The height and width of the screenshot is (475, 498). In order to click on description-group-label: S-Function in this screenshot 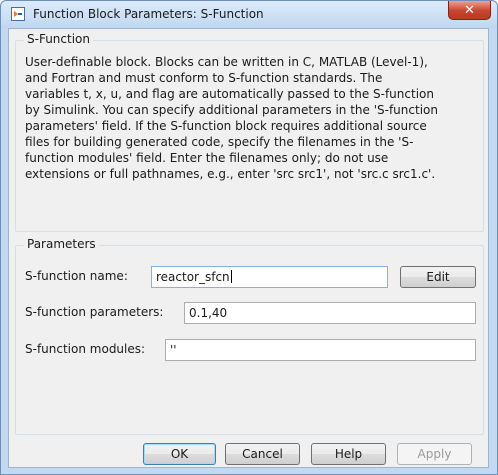, I will do `click(58, 39)`.